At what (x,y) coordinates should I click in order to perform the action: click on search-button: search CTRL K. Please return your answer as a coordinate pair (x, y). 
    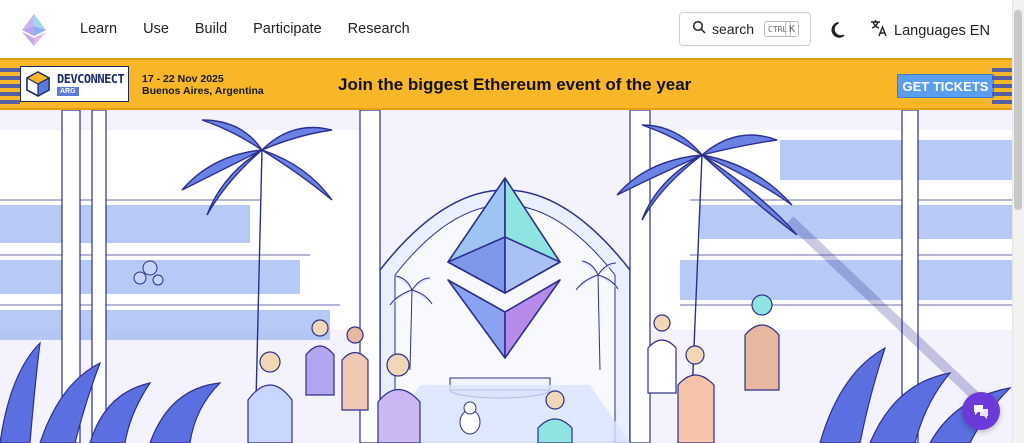
    Looking at the image, I should click on (745, 29).